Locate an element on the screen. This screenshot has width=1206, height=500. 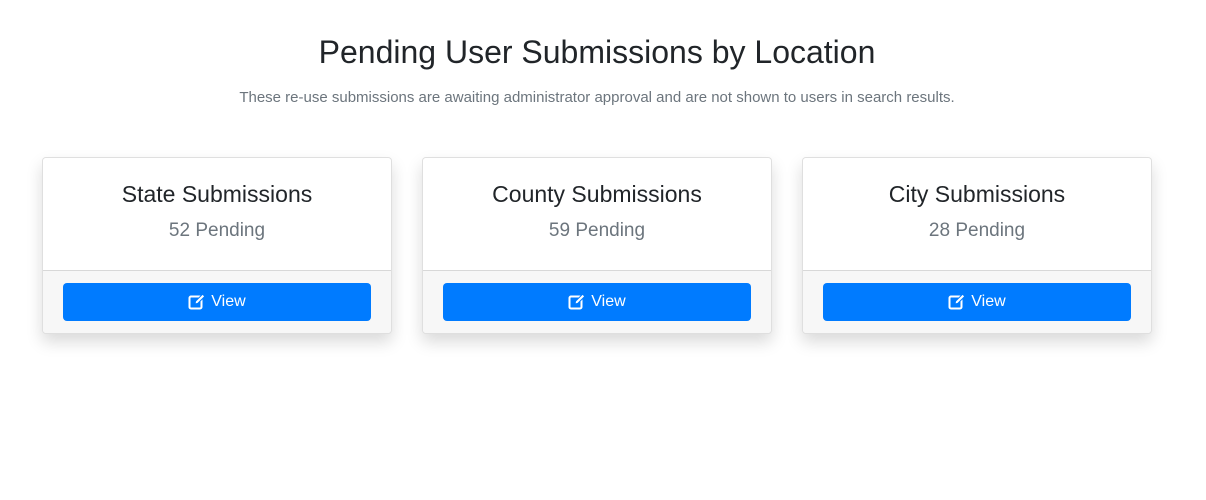
card-title: City Submissions is located at coordinates (977, 194).